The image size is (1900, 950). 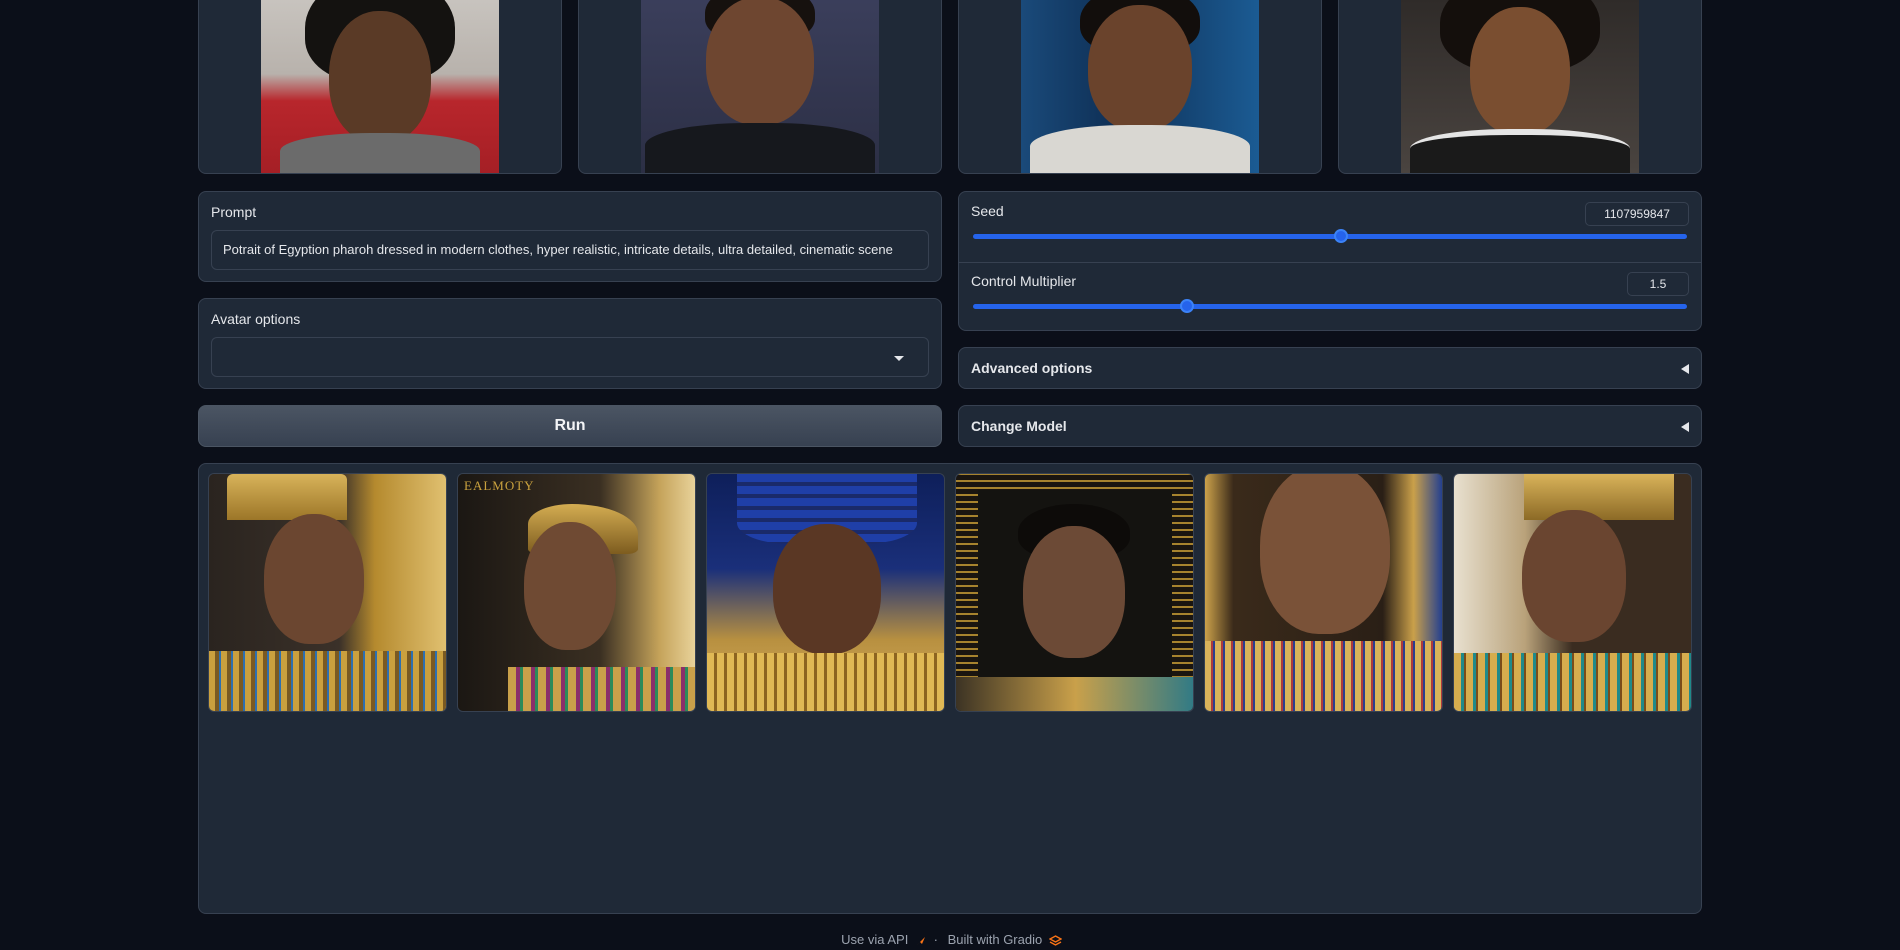 I want to click on seed-slider-track, so click(x=1330, y=236).